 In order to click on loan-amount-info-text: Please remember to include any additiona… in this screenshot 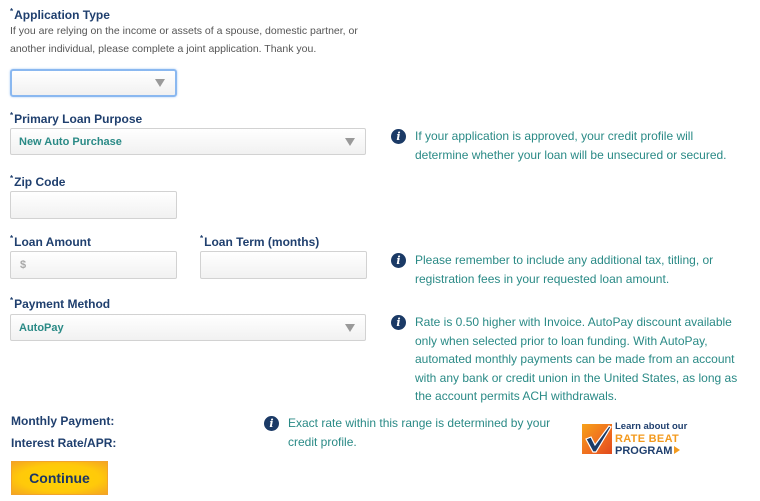, I will do `click(564, 269)`.